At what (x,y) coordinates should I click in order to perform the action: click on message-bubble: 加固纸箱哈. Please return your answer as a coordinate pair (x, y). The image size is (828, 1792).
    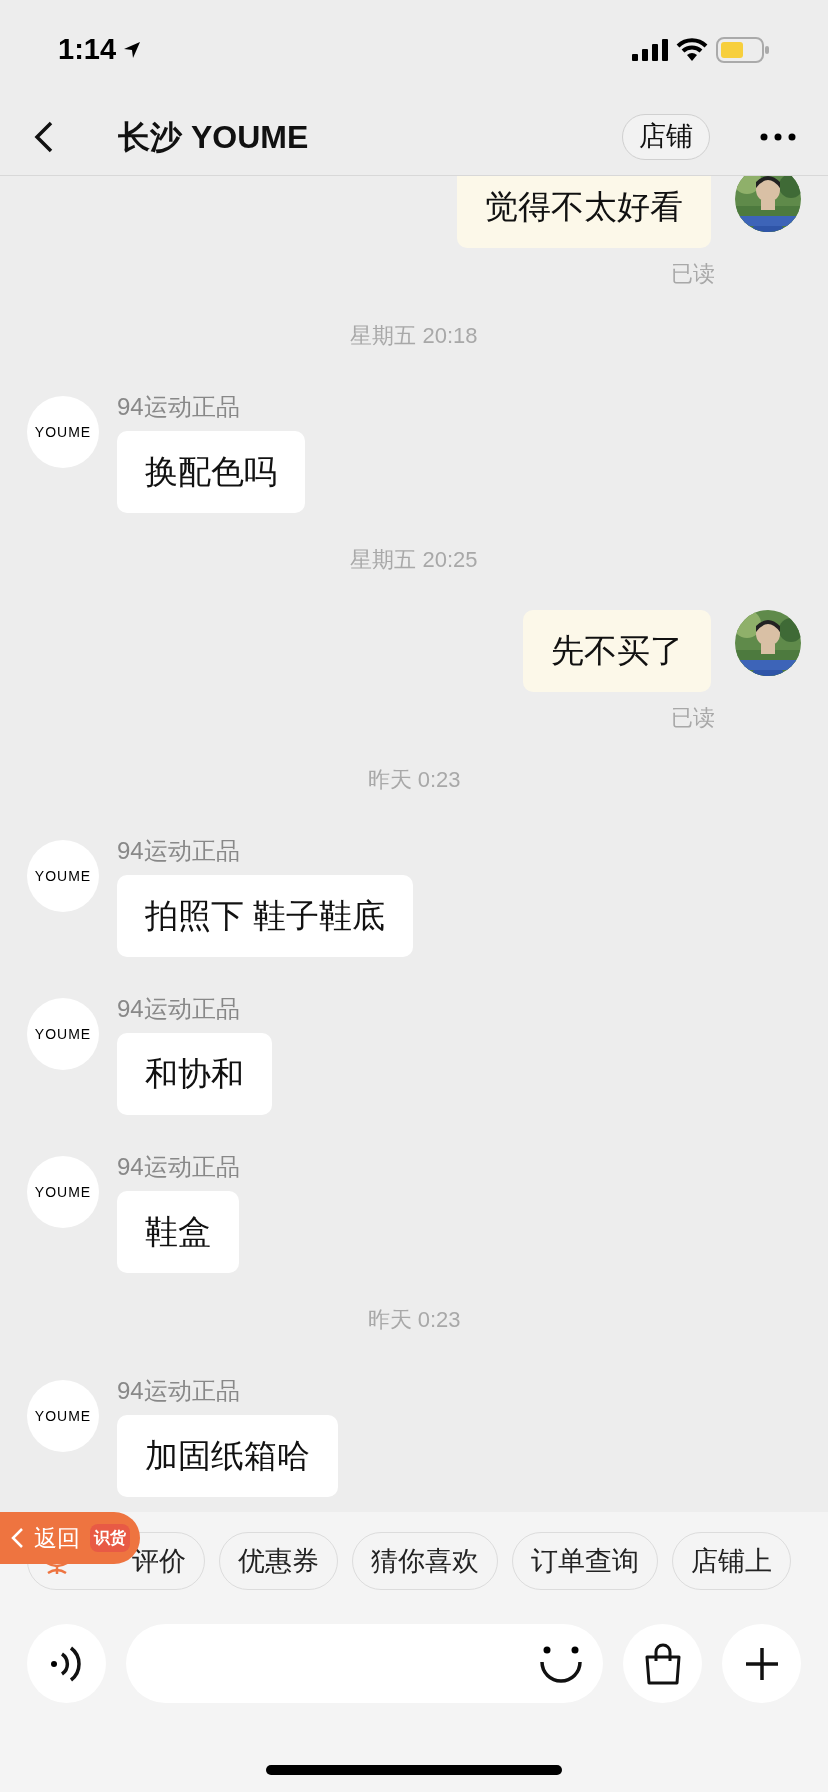
    Looking at the image, I should click on (227, 1456).